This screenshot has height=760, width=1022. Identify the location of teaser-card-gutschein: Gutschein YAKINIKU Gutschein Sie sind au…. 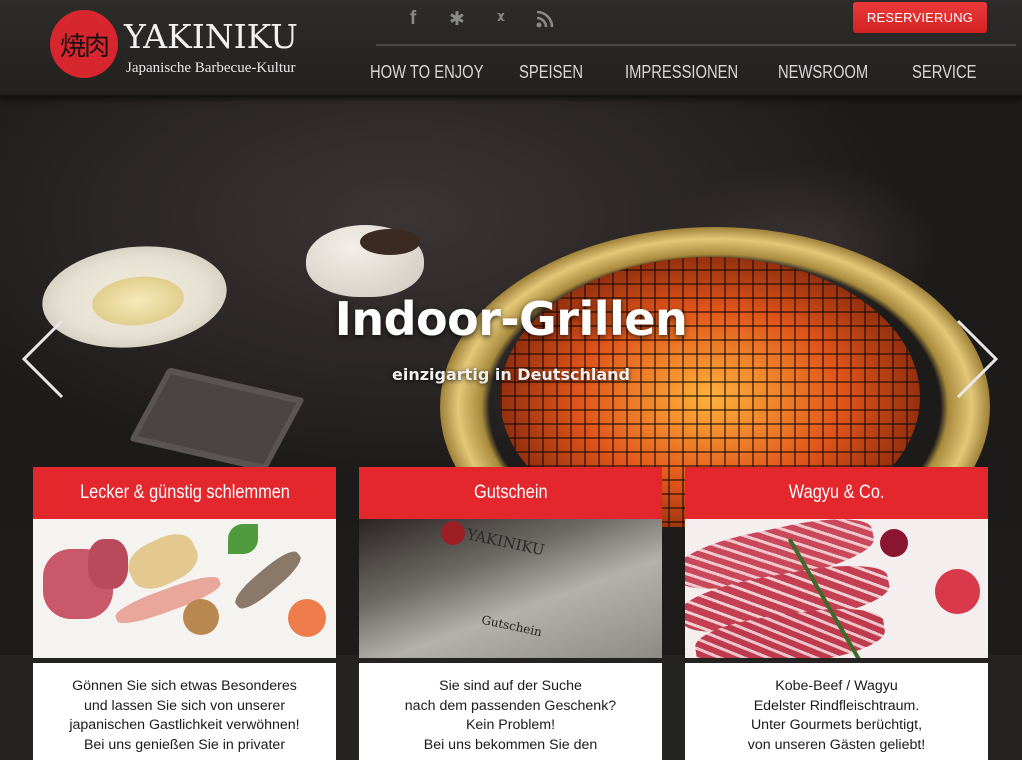
(510, 613).